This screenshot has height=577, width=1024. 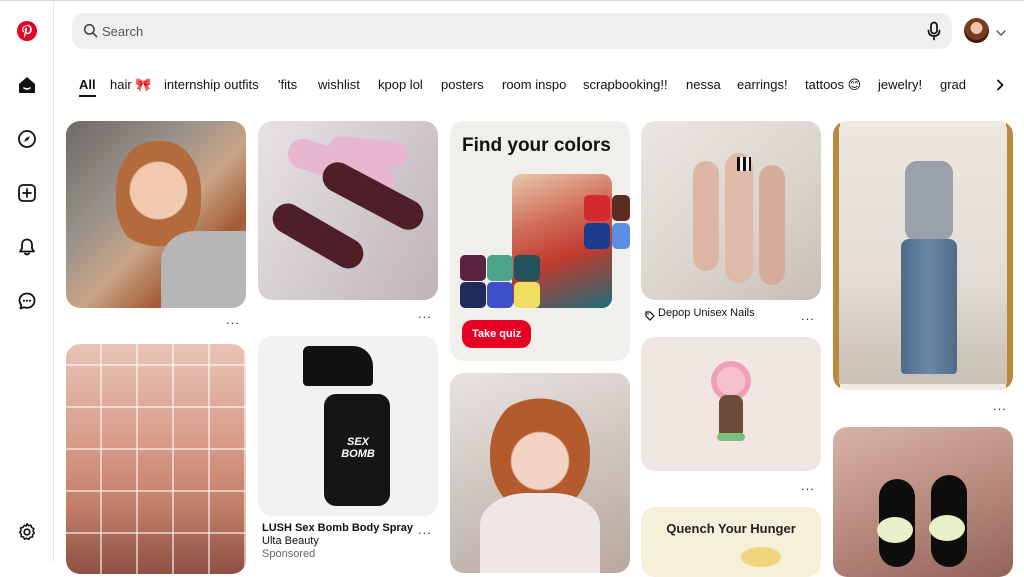 I want to click on promo-headline: Find your colors, so click(x=536, y=145).